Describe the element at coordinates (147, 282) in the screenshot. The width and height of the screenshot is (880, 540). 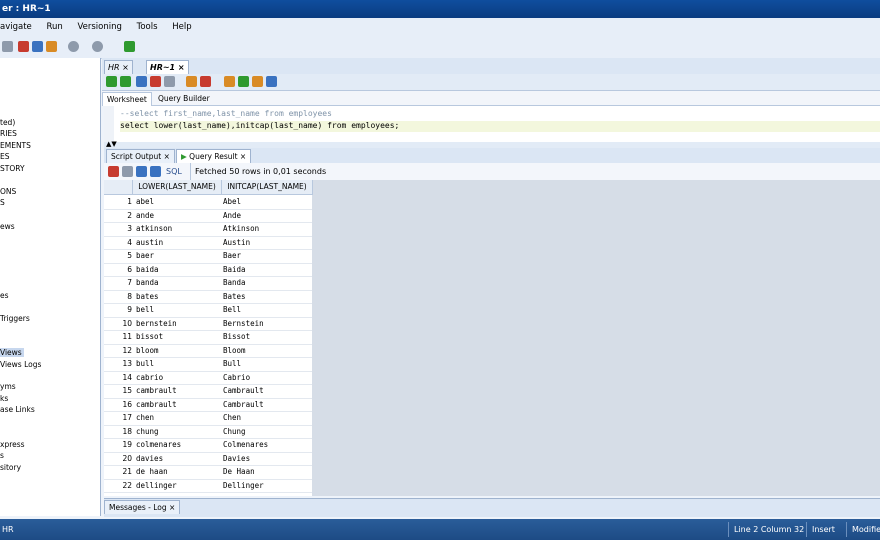
I see `cell-lower-last-name: banda` at that location.